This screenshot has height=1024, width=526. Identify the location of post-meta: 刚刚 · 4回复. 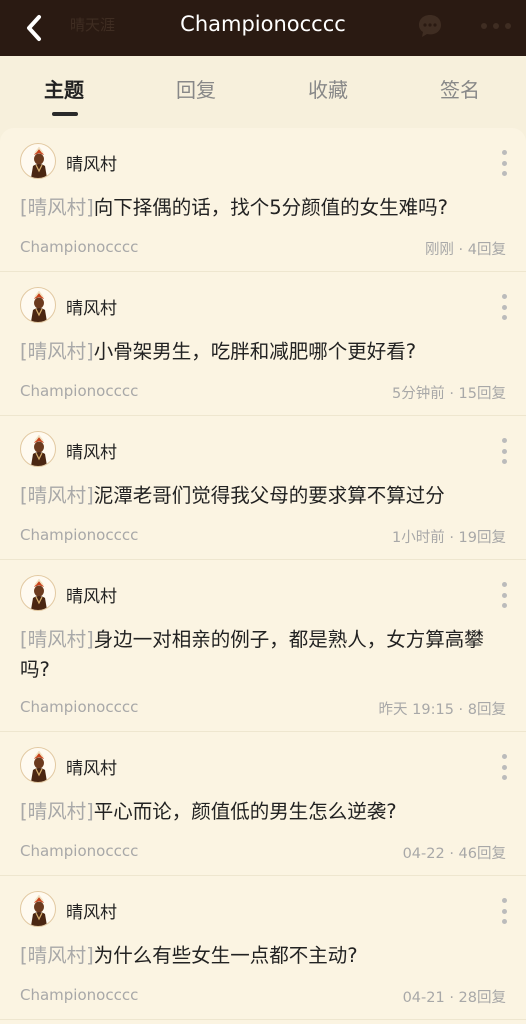
(465, 248).